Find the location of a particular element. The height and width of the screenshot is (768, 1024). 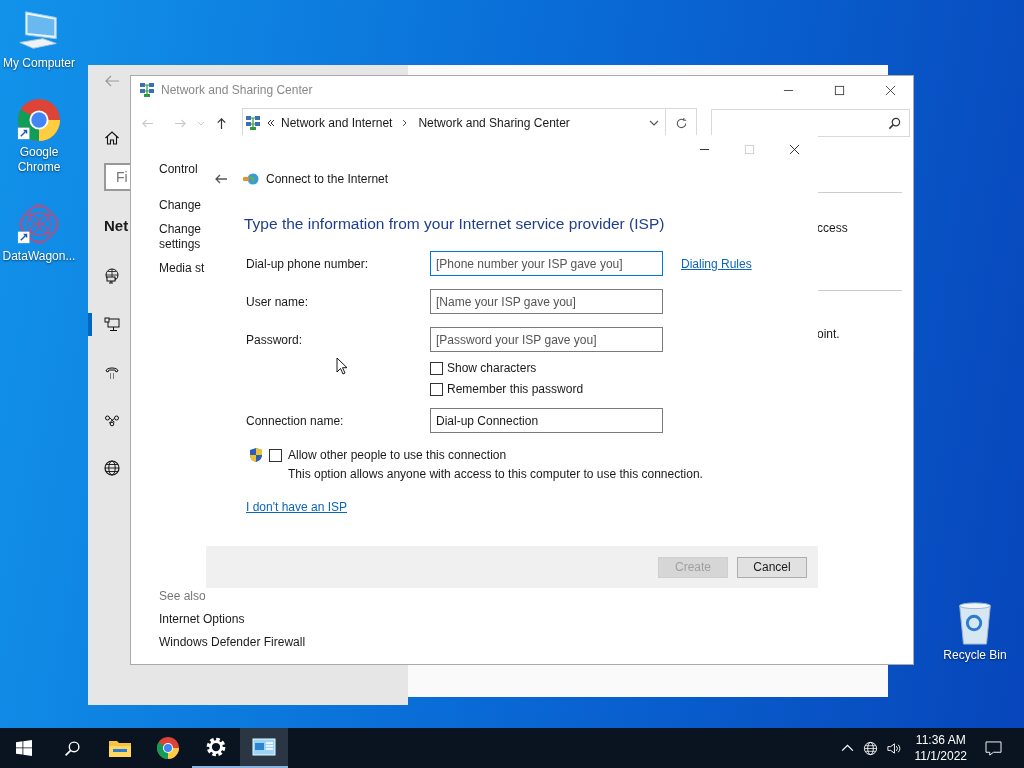

desktop-icon-label: Recycle Bin is located at coordinates (975, 655).